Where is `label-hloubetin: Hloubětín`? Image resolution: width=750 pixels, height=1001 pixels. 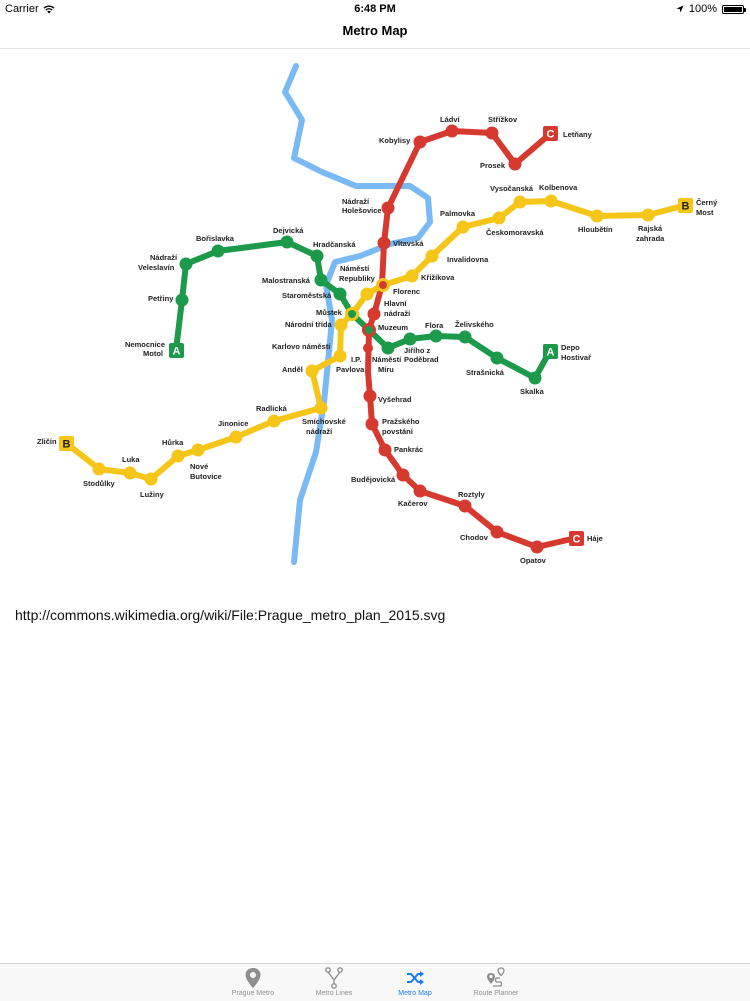 label-hloubetin: Hloubětín is located at coordinates (595, 229).